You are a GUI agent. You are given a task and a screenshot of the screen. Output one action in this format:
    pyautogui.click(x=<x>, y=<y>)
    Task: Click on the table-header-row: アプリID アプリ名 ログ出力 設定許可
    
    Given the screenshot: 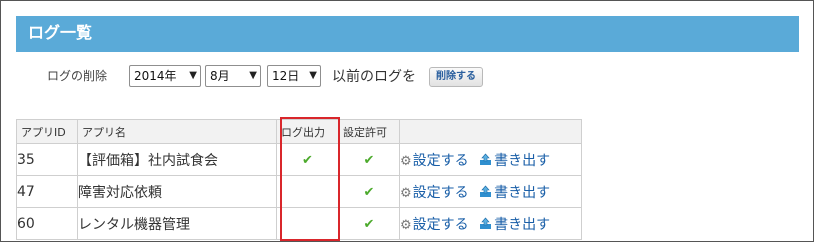 What is the action you would take?
    pyautogui.click(x=299, y=131)
    